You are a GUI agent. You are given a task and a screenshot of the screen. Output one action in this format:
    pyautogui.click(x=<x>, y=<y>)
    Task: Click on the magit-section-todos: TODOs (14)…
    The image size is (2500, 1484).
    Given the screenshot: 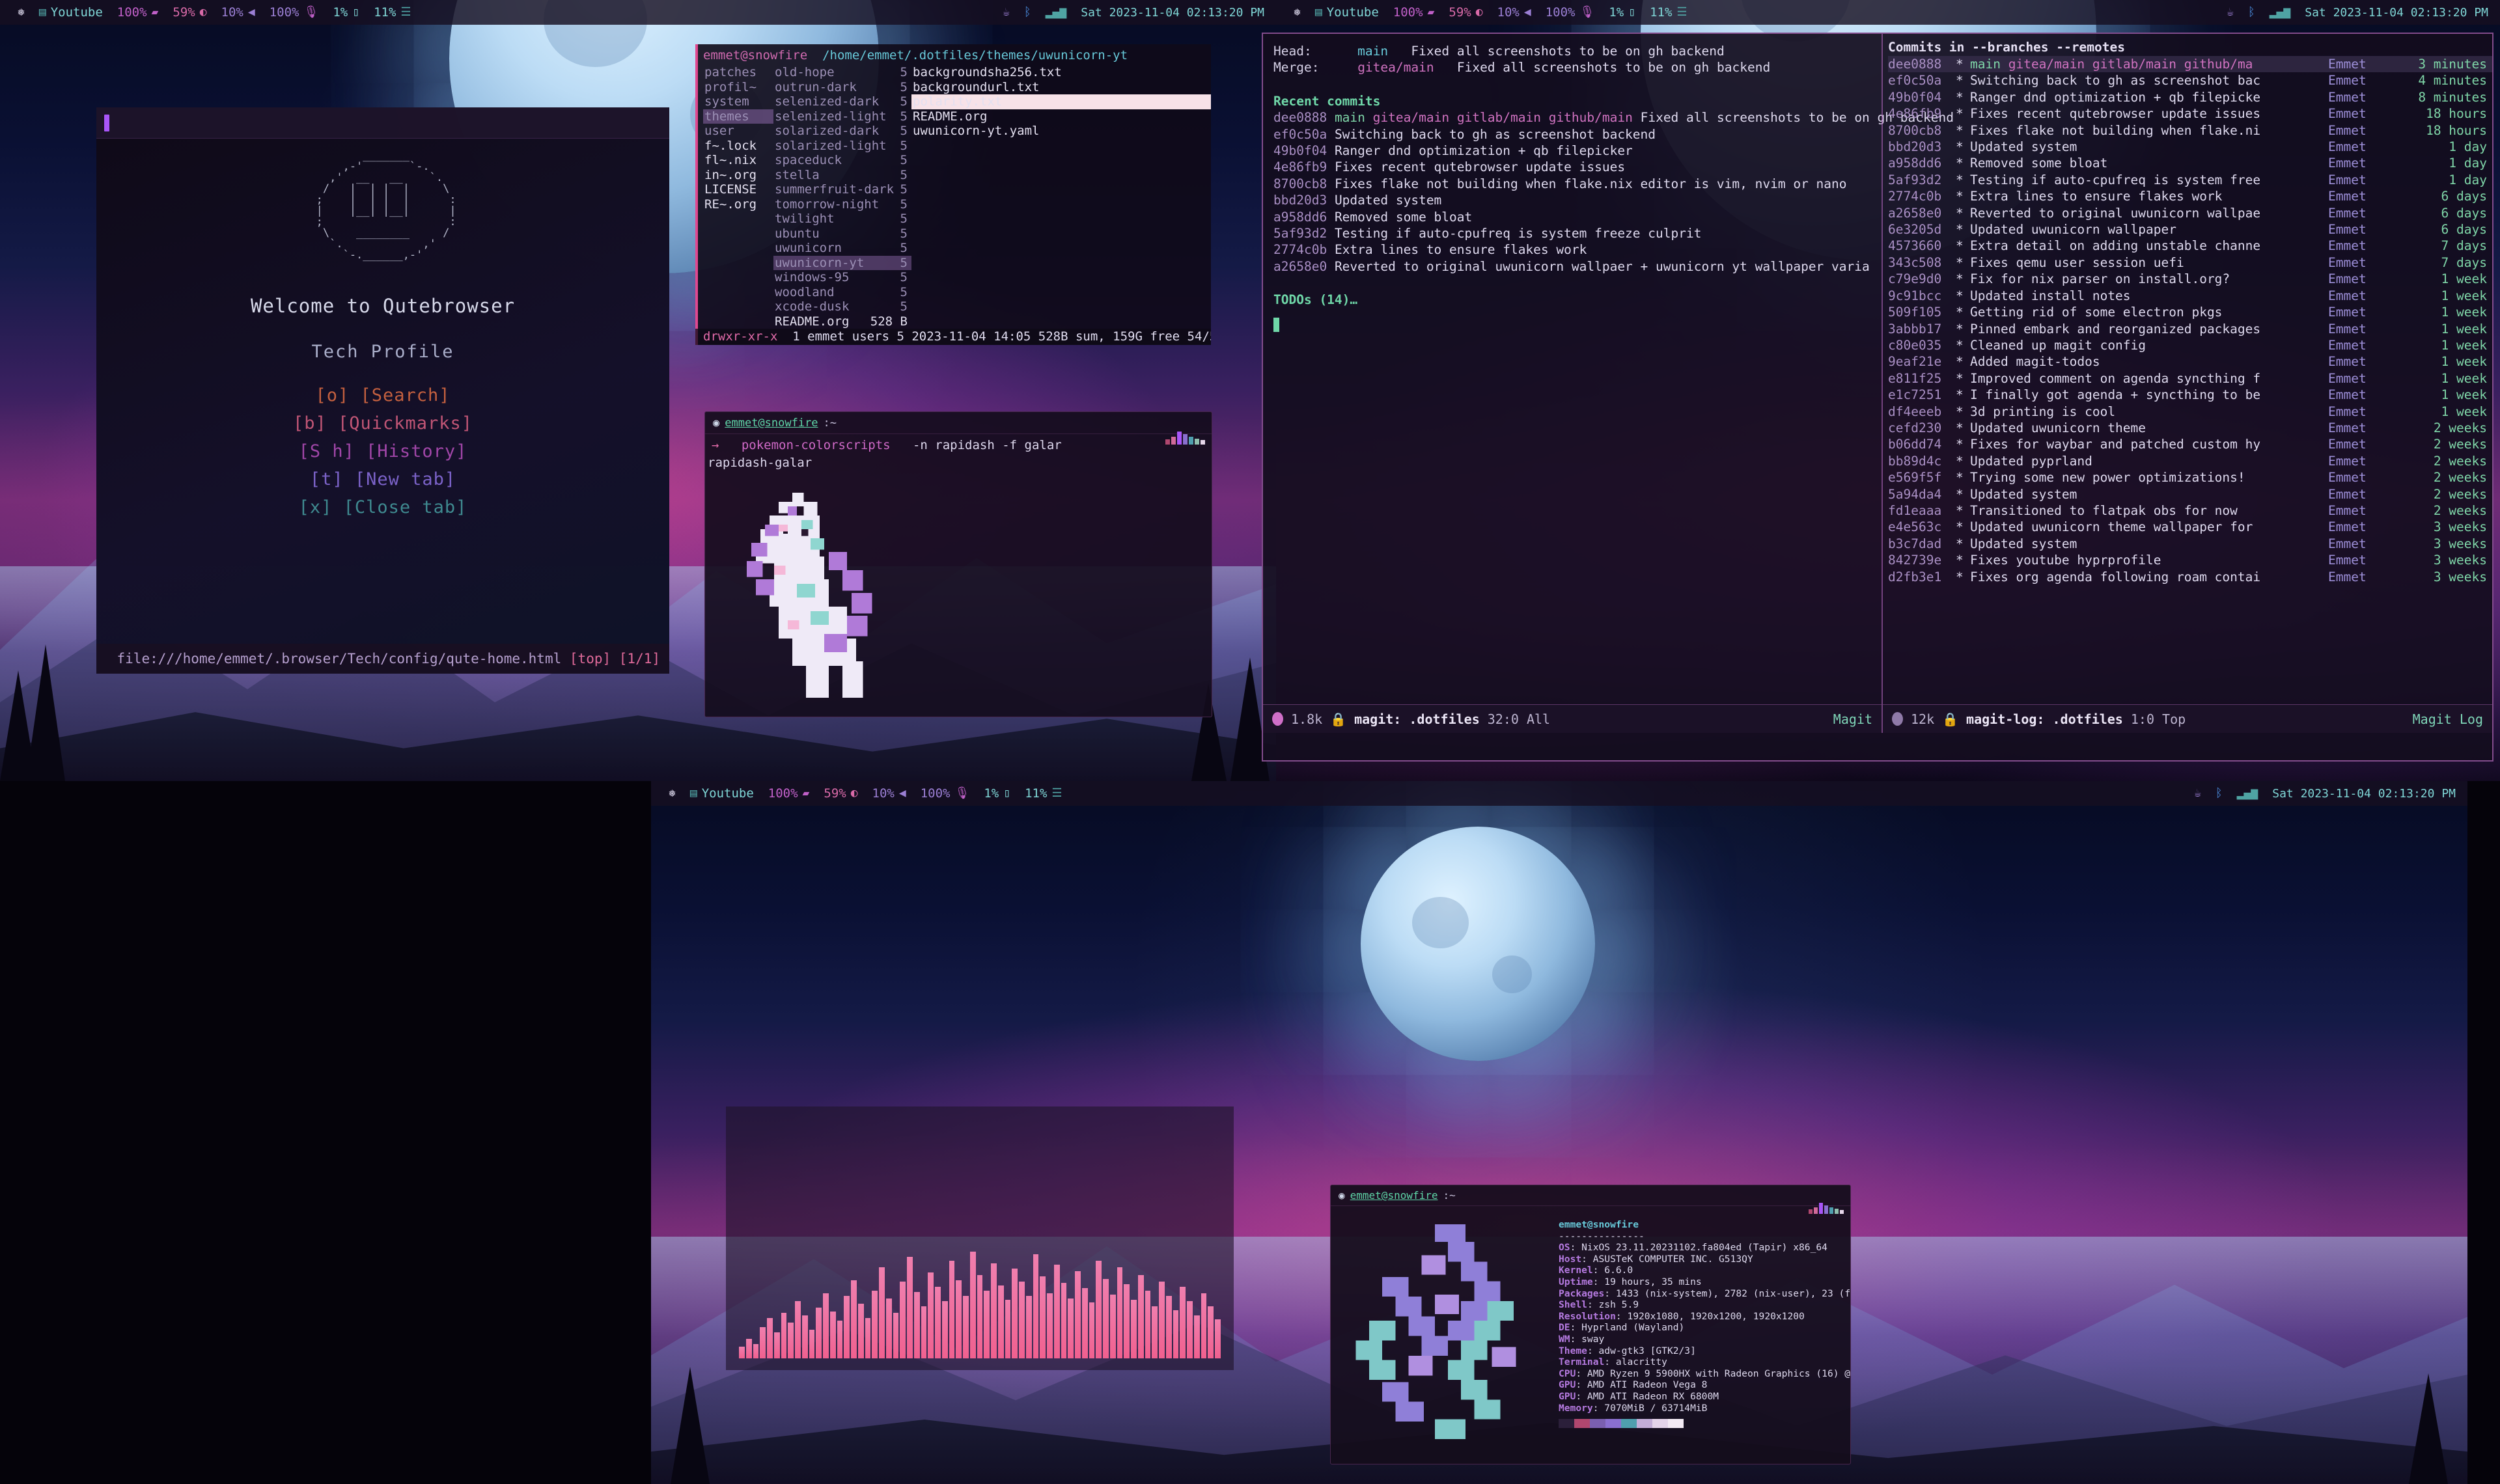 What is the action you would take?
    pyautogui.click(x=1577, y=300)
    